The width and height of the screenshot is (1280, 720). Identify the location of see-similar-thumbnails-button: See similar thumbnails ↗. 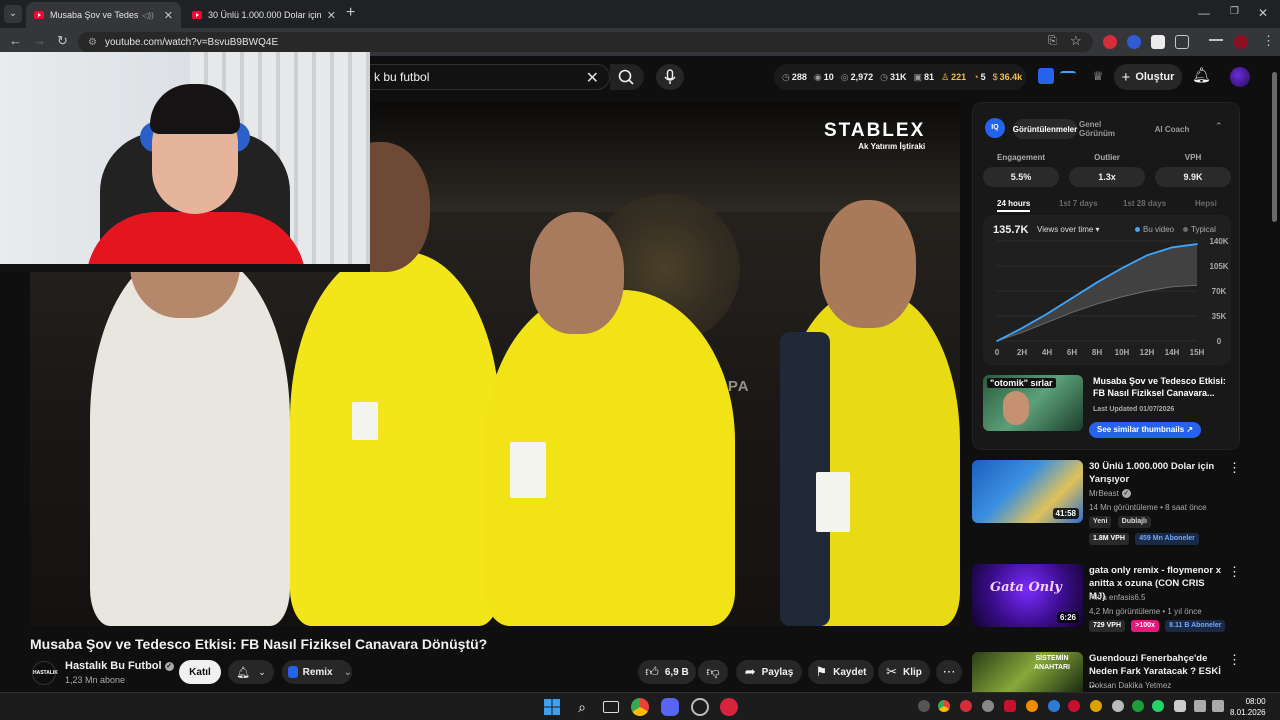
(1145, 430).